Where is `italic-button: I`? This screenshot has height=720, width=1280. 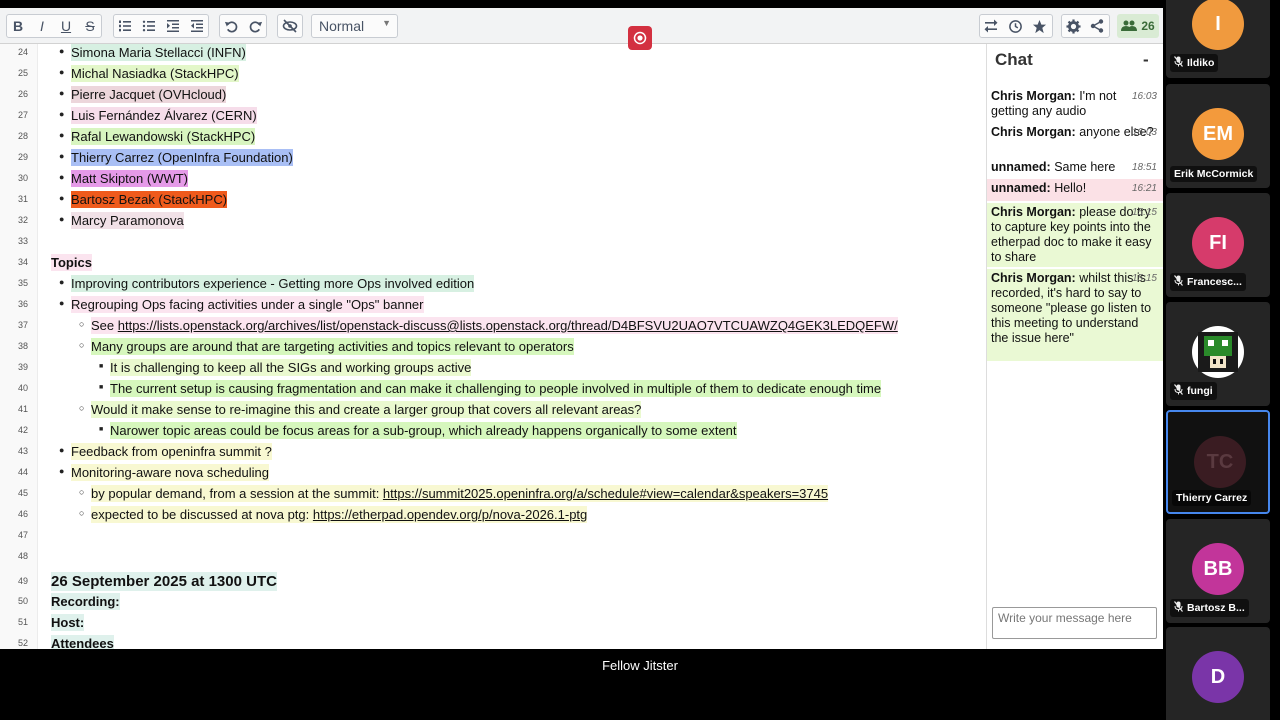
italic-button: I is located at coordinates (42, 26).